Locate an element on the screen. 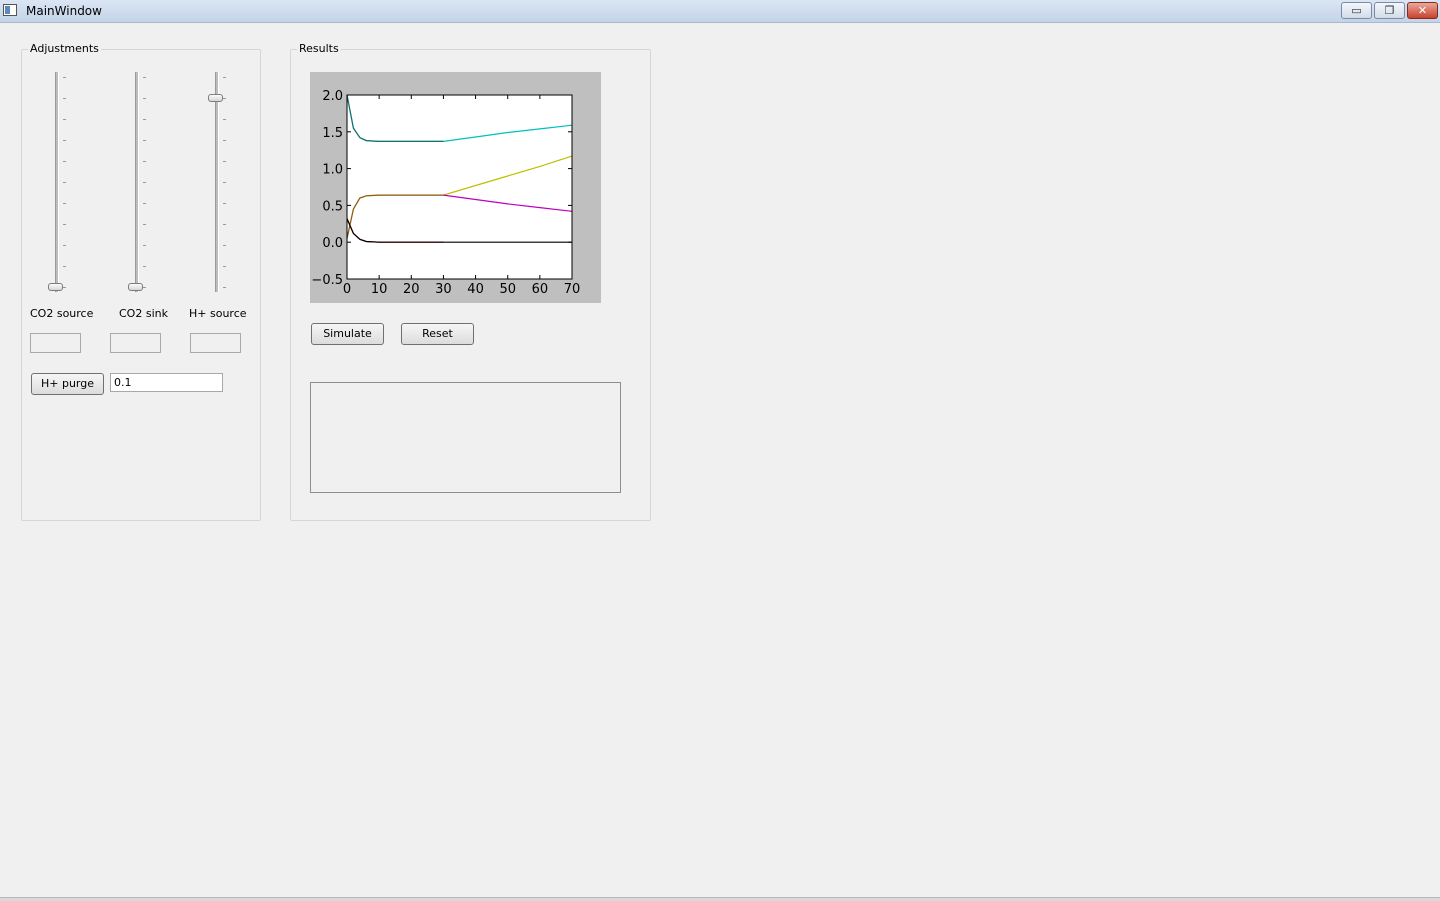 The width and height of the screenshot is (1440, 901). co2-sink-value-field is located at coordinates (135, 343).